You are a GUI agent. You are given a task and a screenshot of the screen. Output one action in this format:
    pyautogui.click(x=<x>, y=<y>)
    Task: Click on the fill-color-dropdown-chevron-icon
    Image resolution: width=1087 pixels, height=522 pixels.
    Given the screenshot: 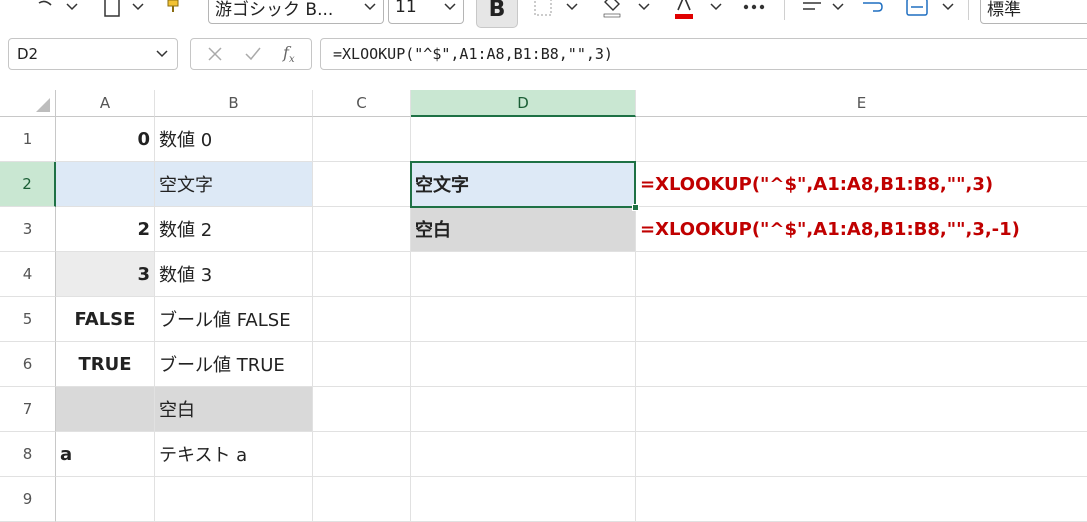 What is the action you would take?
    pyautogui.click(x=644, y=11)
    